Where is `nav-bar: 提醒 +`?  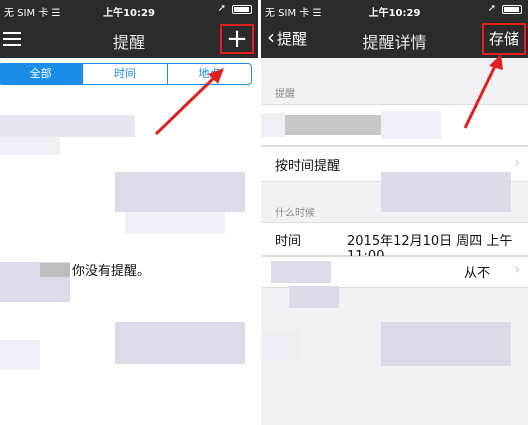
nav-bar: 提醒 + is located at coordinates (129, 39).